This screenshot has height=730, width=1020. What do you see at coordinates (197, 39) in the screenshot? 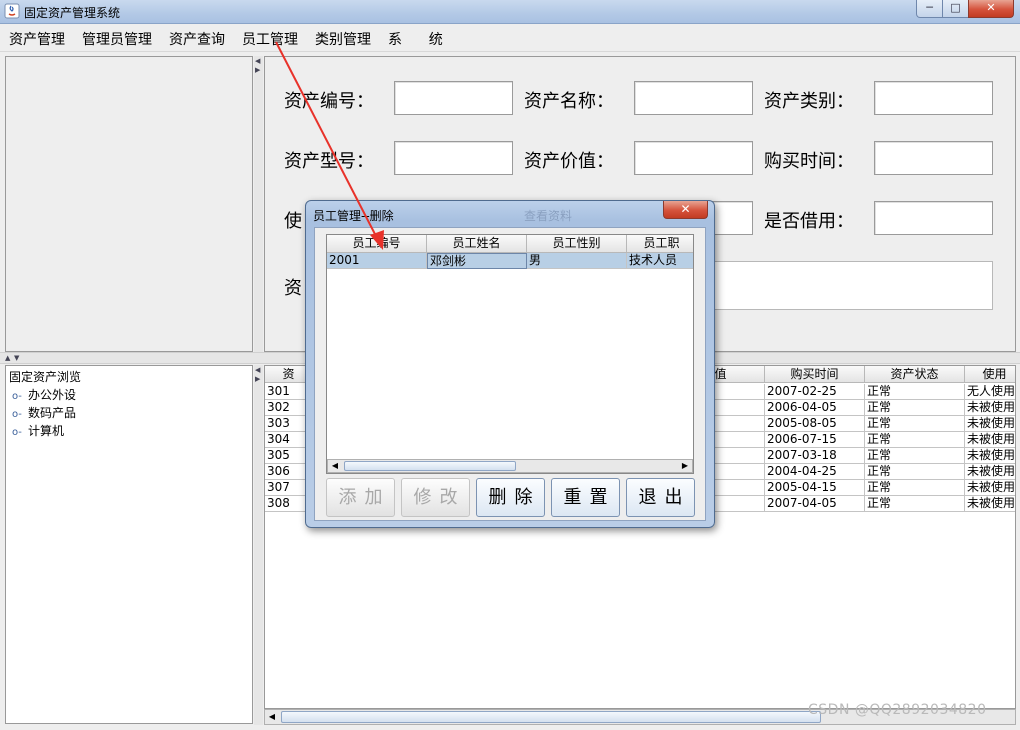
I see `menu-asset-query: 资产查询` at bounding box center [197, 39].